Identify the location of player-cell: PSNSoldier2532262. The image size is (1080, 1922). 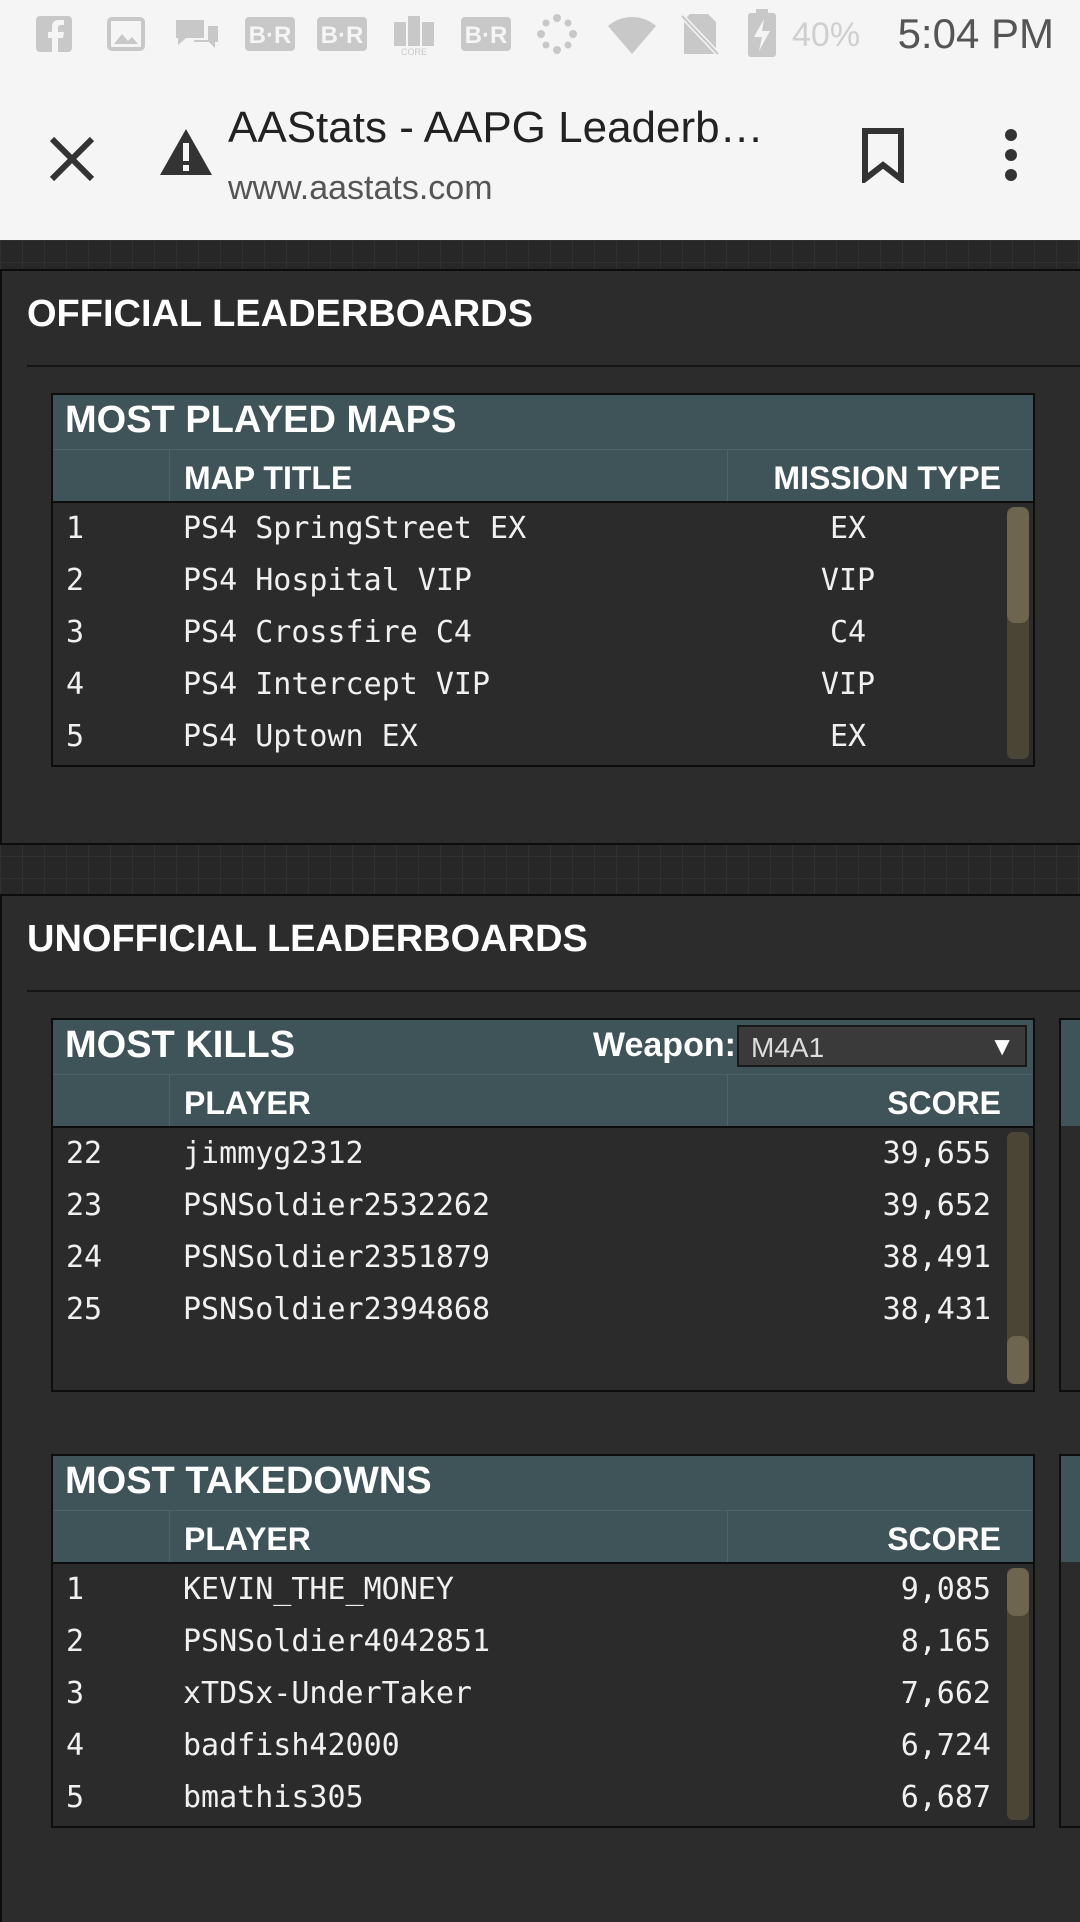
(337, 1205).